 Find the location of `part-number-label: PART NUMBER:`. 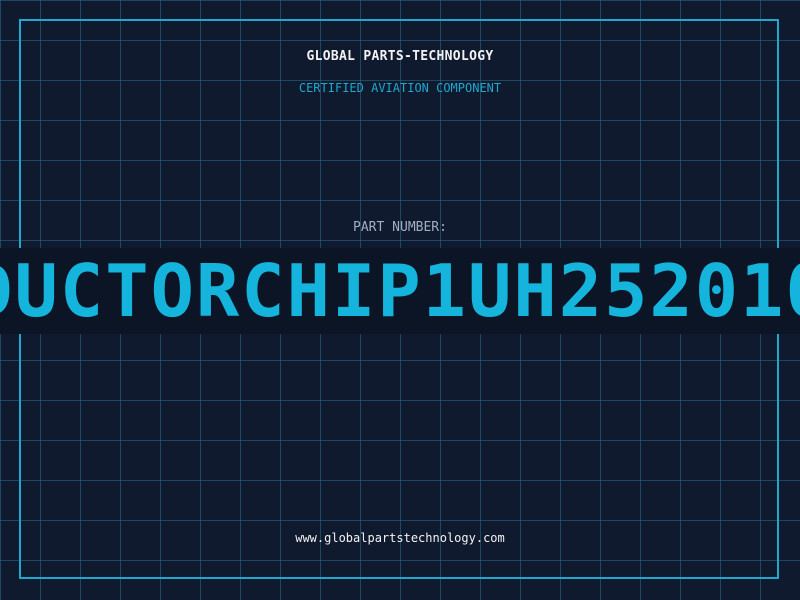

part-number-label: PART NUMBER: is located at coordinates (400, 227).